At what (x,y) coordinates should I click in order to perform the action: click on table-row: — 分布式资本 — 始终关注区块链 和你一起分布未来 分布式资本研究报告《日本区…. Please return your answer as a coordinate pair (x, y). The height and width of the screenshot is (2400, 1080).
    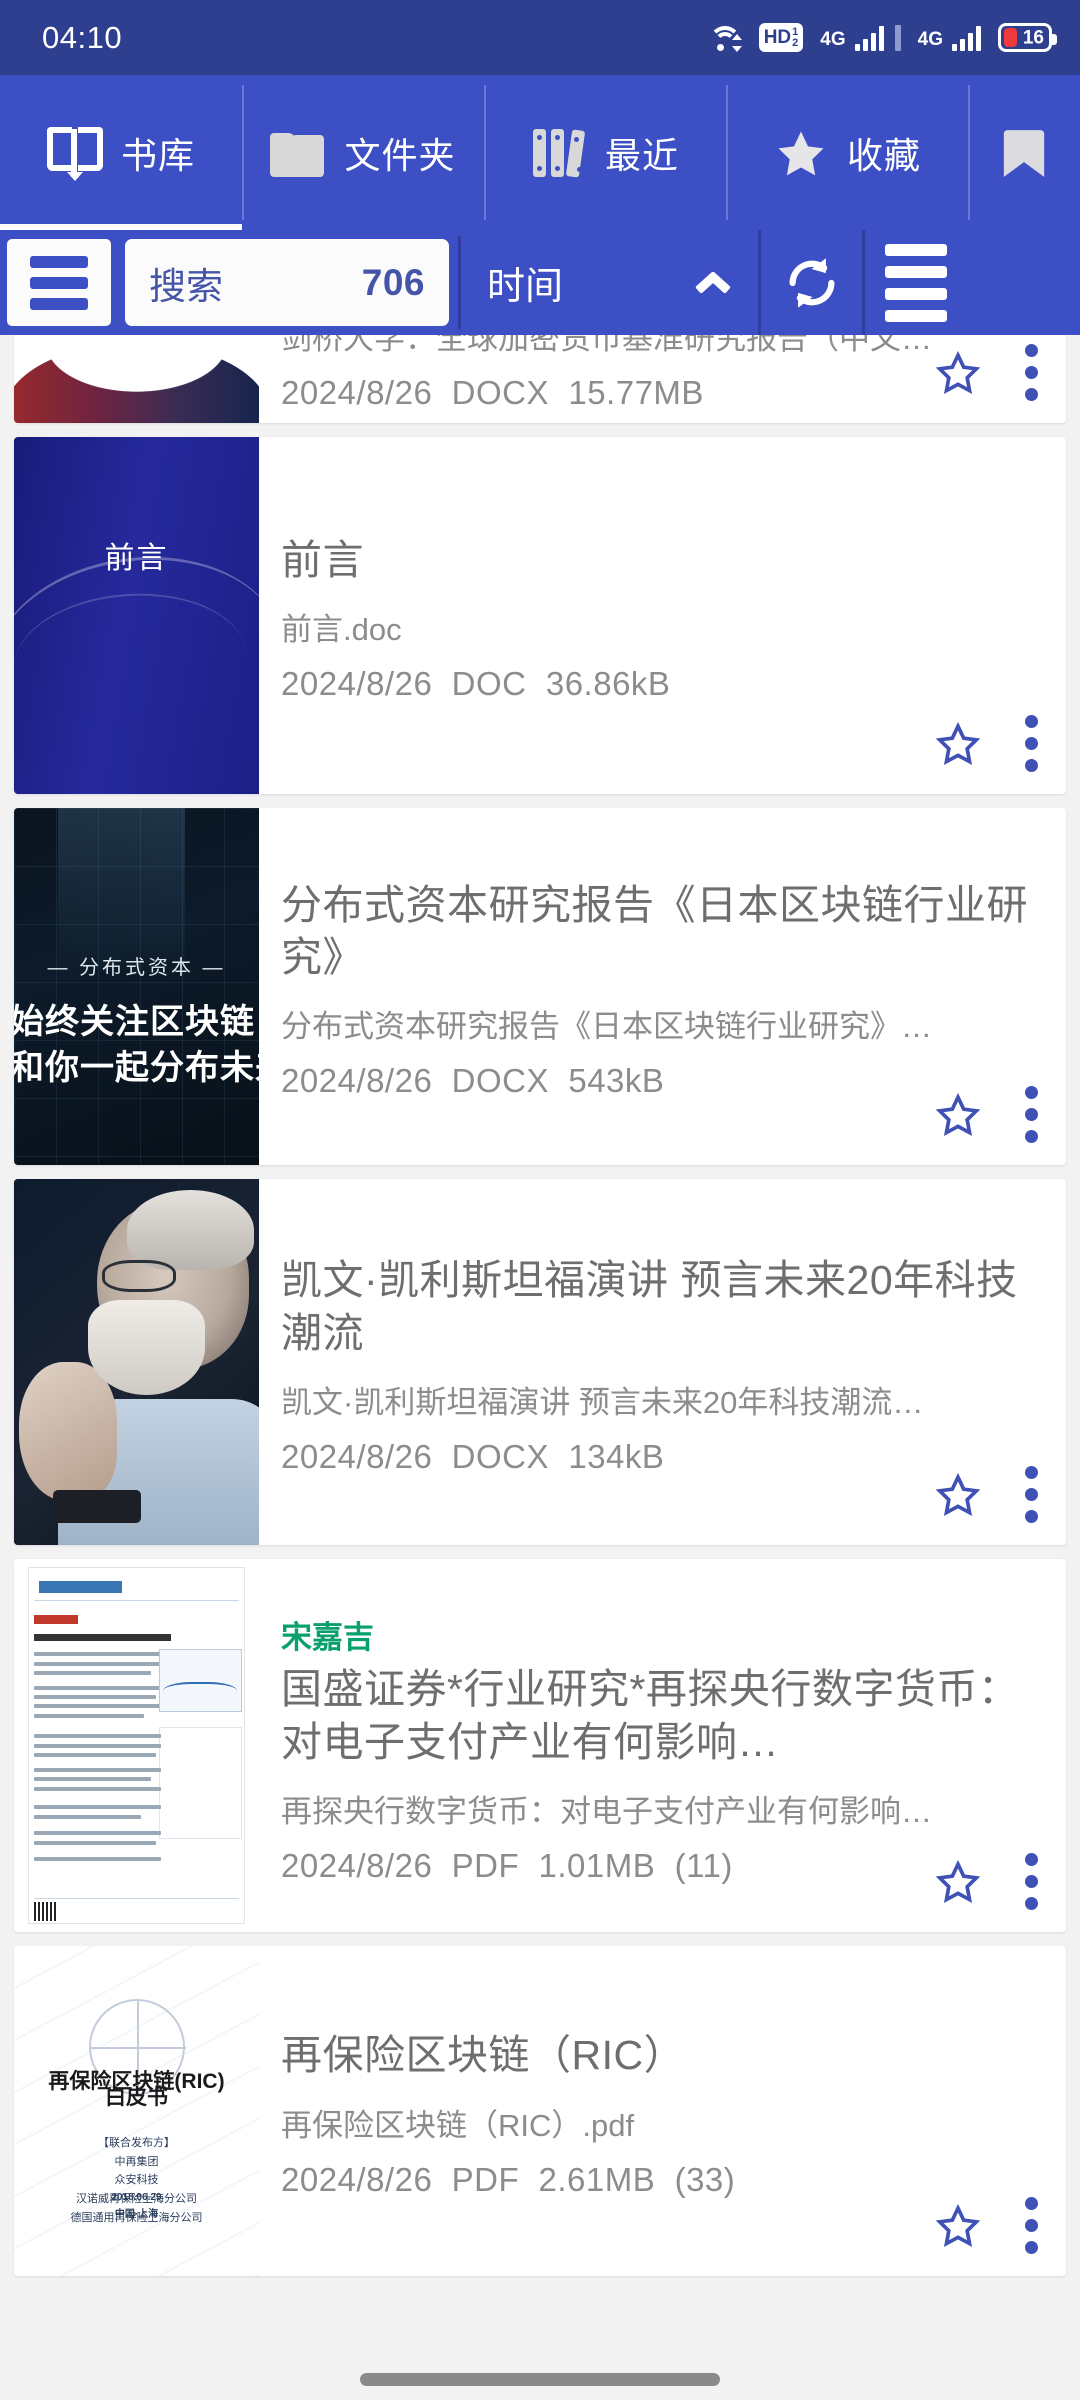
    Looking at the image, I should click on (540, 986).